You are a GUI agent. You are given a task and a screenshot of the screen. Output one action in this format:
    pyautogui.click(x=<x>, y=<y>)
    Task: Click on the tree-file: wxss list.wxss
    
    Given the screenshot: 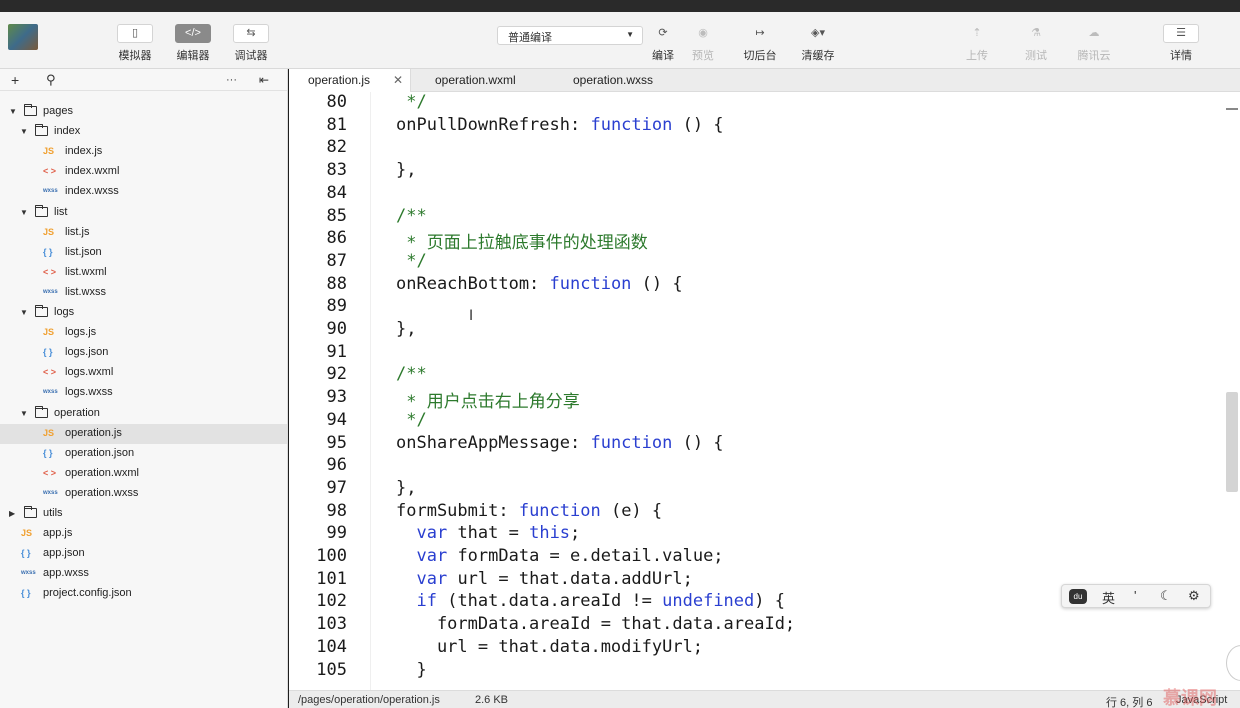 What is the action you would take?
    pyautogui.click(x=143, y=293)
    